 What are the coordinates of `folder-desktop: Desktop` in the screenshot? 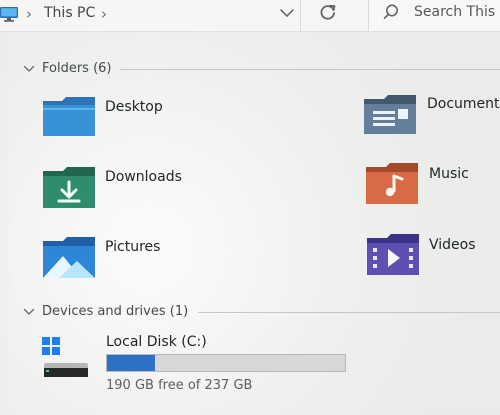 It's located at (151, 118).